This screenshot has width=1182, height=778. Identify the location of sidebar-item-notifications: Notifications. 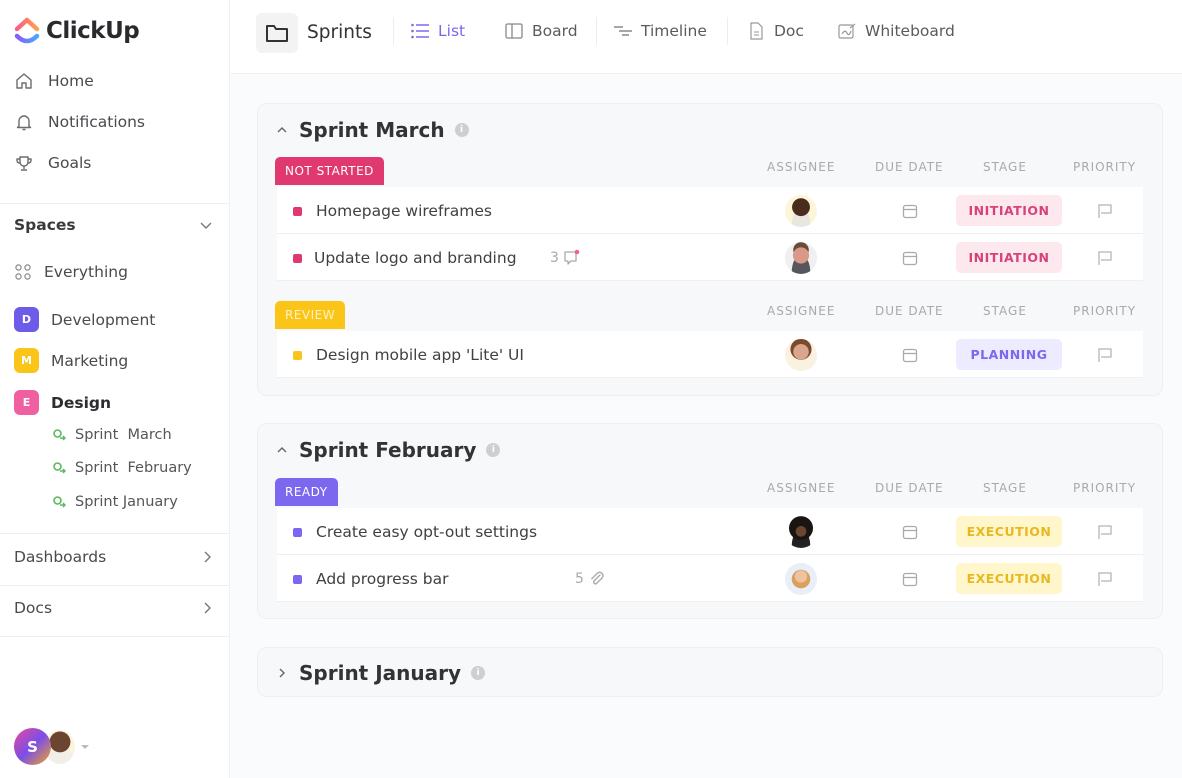
(79, 122).